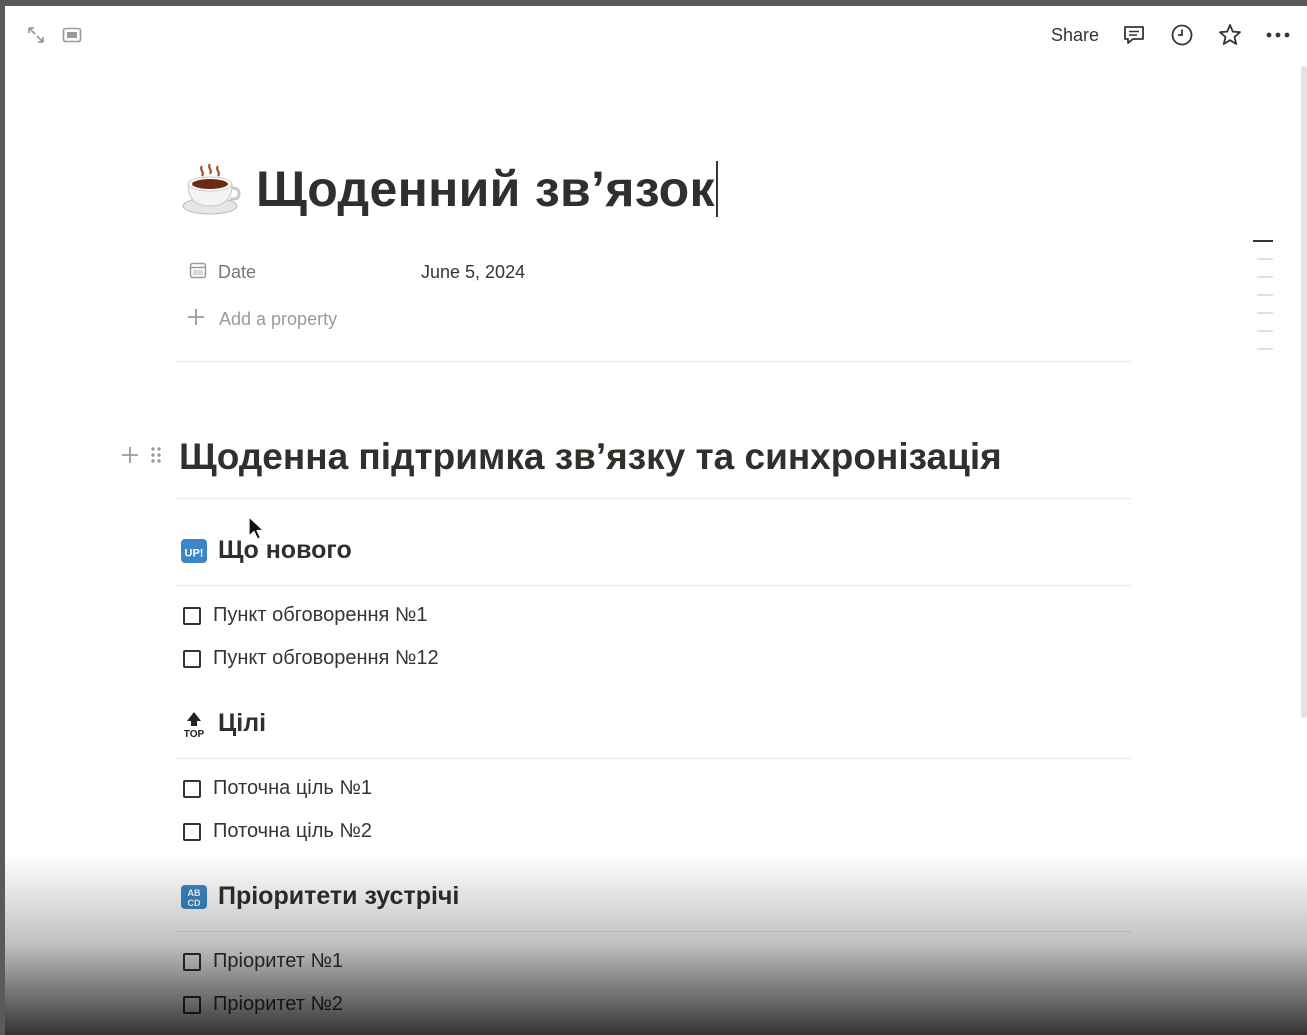  Describe the element at coordinates (156, 457) in the screenshot. I see `drag-handle-icon` at that location.